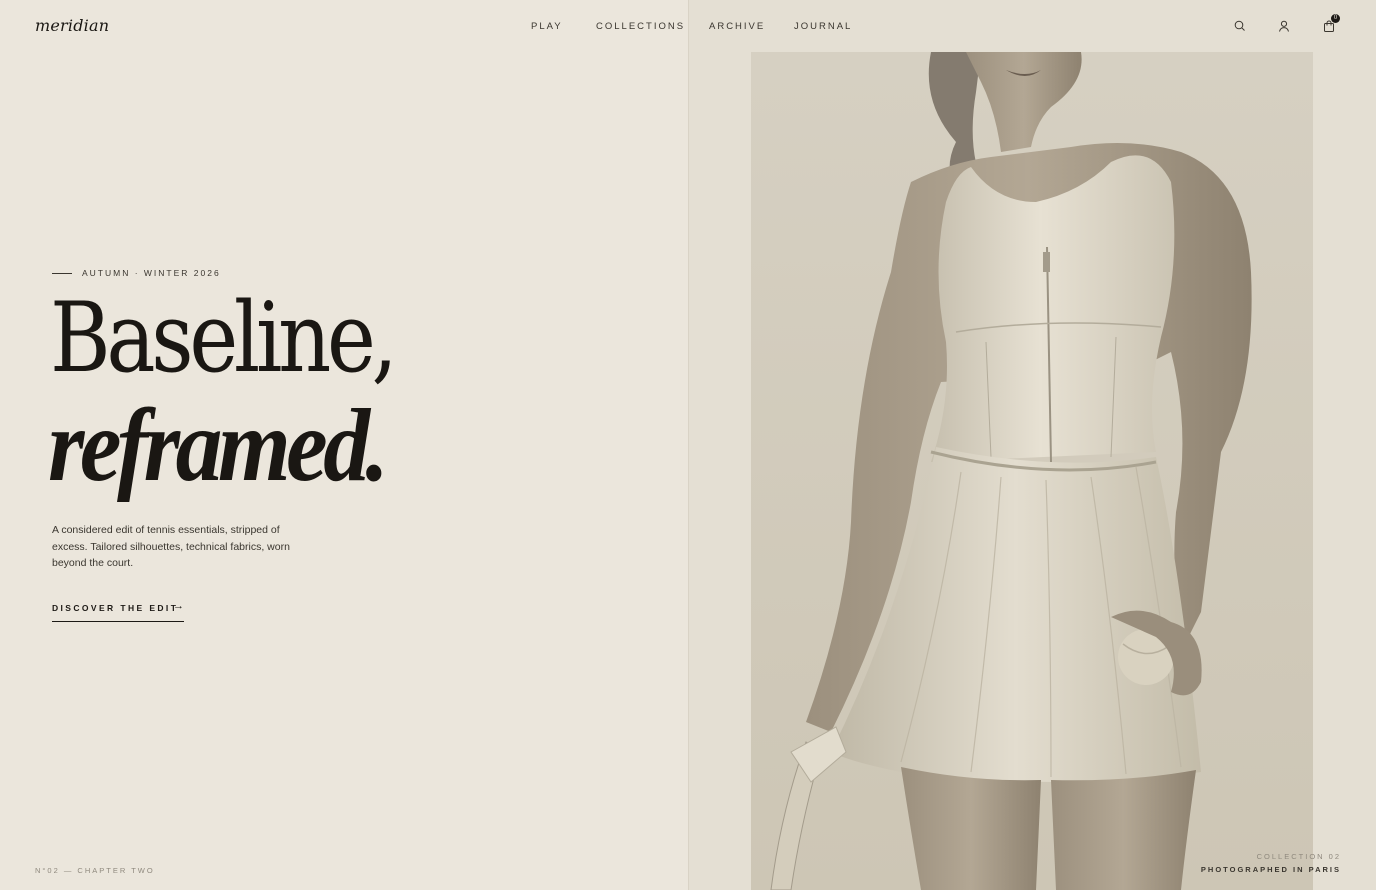 This screenshot has width=1376, height=890. Describe the element at coordinates (1298, 856) in the screenshot. I see `caption-collection: COLLECTION 02` at that location.